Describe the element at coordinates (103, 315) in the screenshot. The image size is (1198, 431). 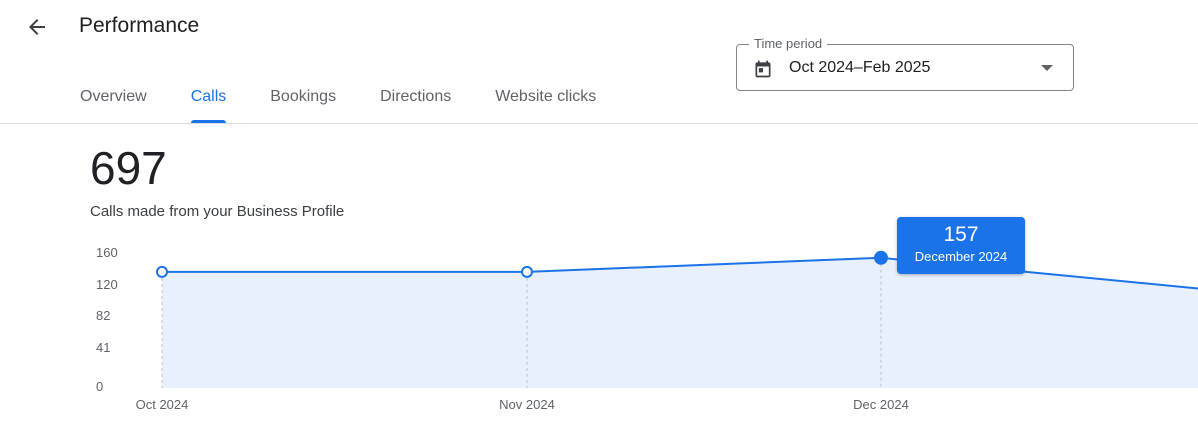
I see `y-tick-label: 82` at that location.